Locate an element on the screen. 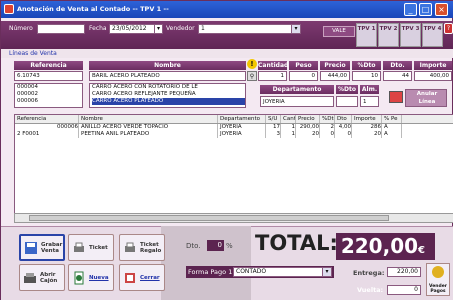  app-icon is located at coordinates (9, 9).